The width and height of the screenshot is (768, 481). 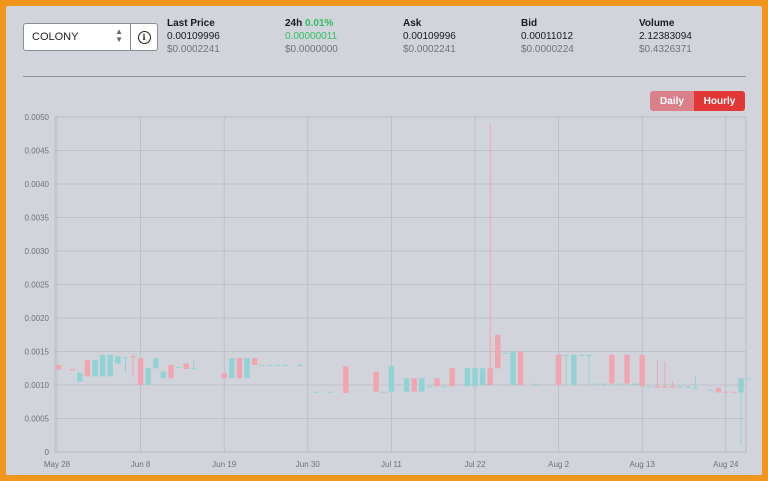 I want to click on x-tick-label: Jul 11, so click(x=391, y=464).